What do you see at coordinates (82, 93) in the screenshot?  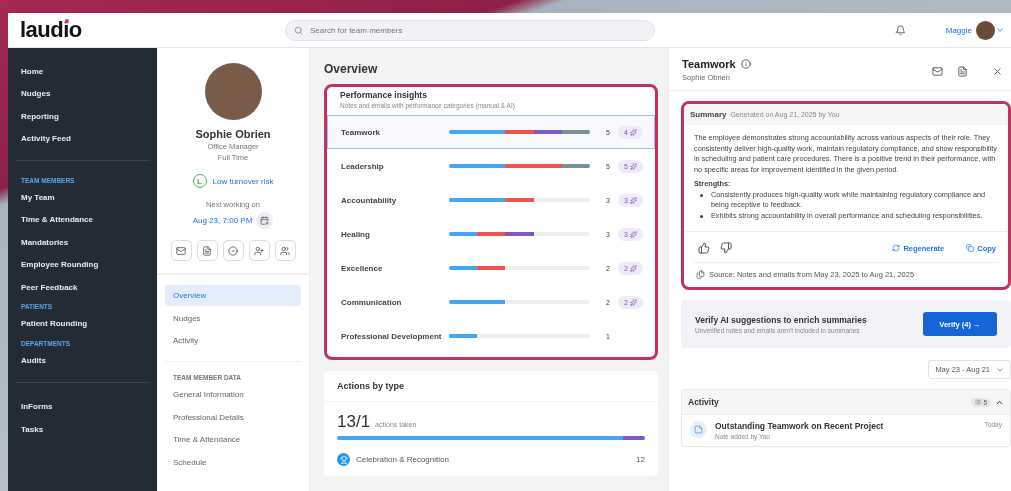 I see `sidebar-item: Nudges` at bounding box center [82, 93].